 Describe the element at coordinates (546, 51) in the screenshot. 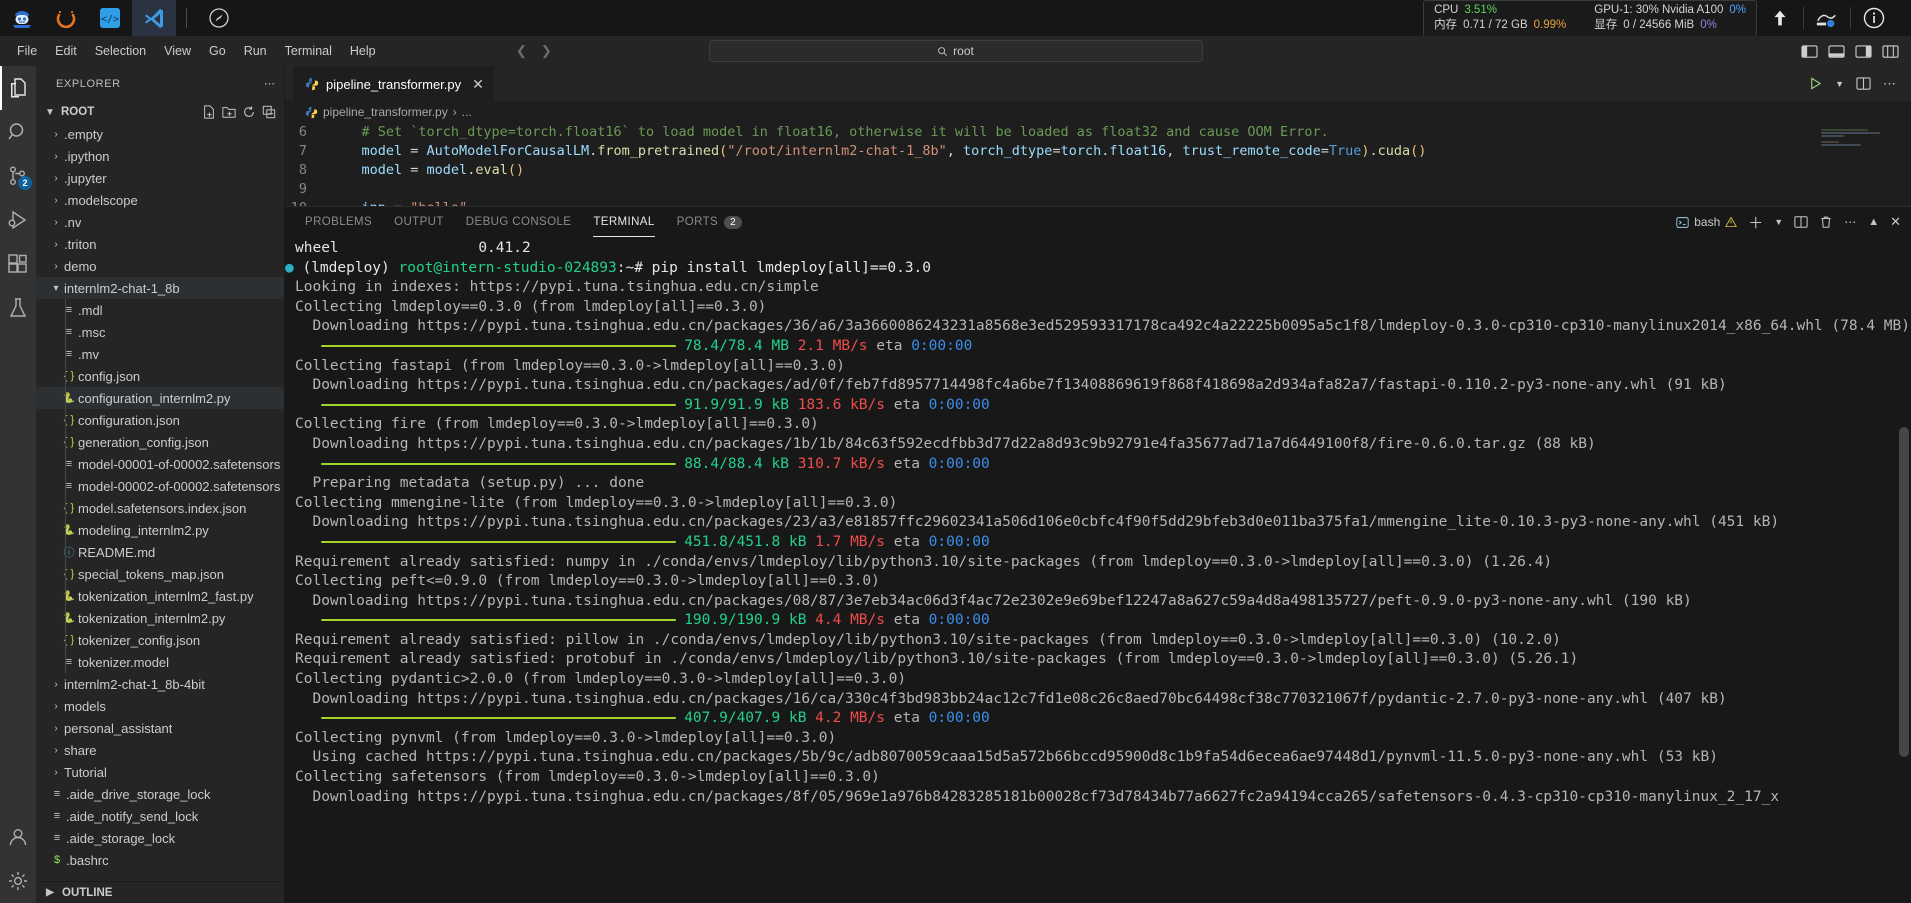

I see `arrow-right-icon: ❯` at that location.